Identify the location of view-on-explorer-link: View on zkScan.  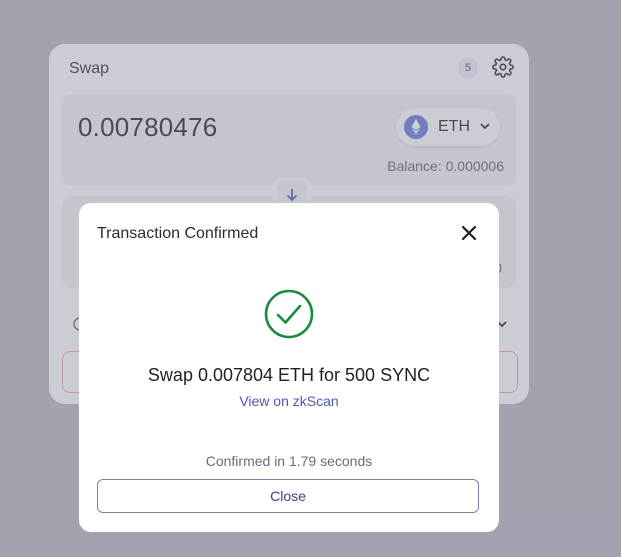
(289, 401).